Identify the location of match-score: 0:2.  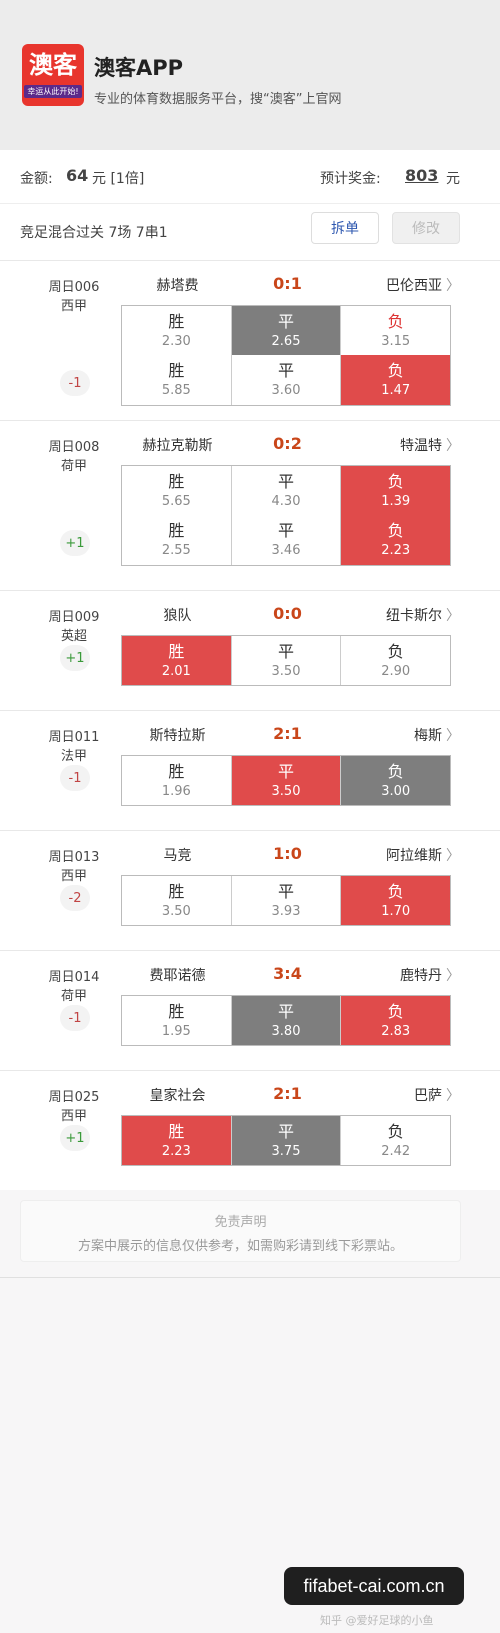
(287, 443).